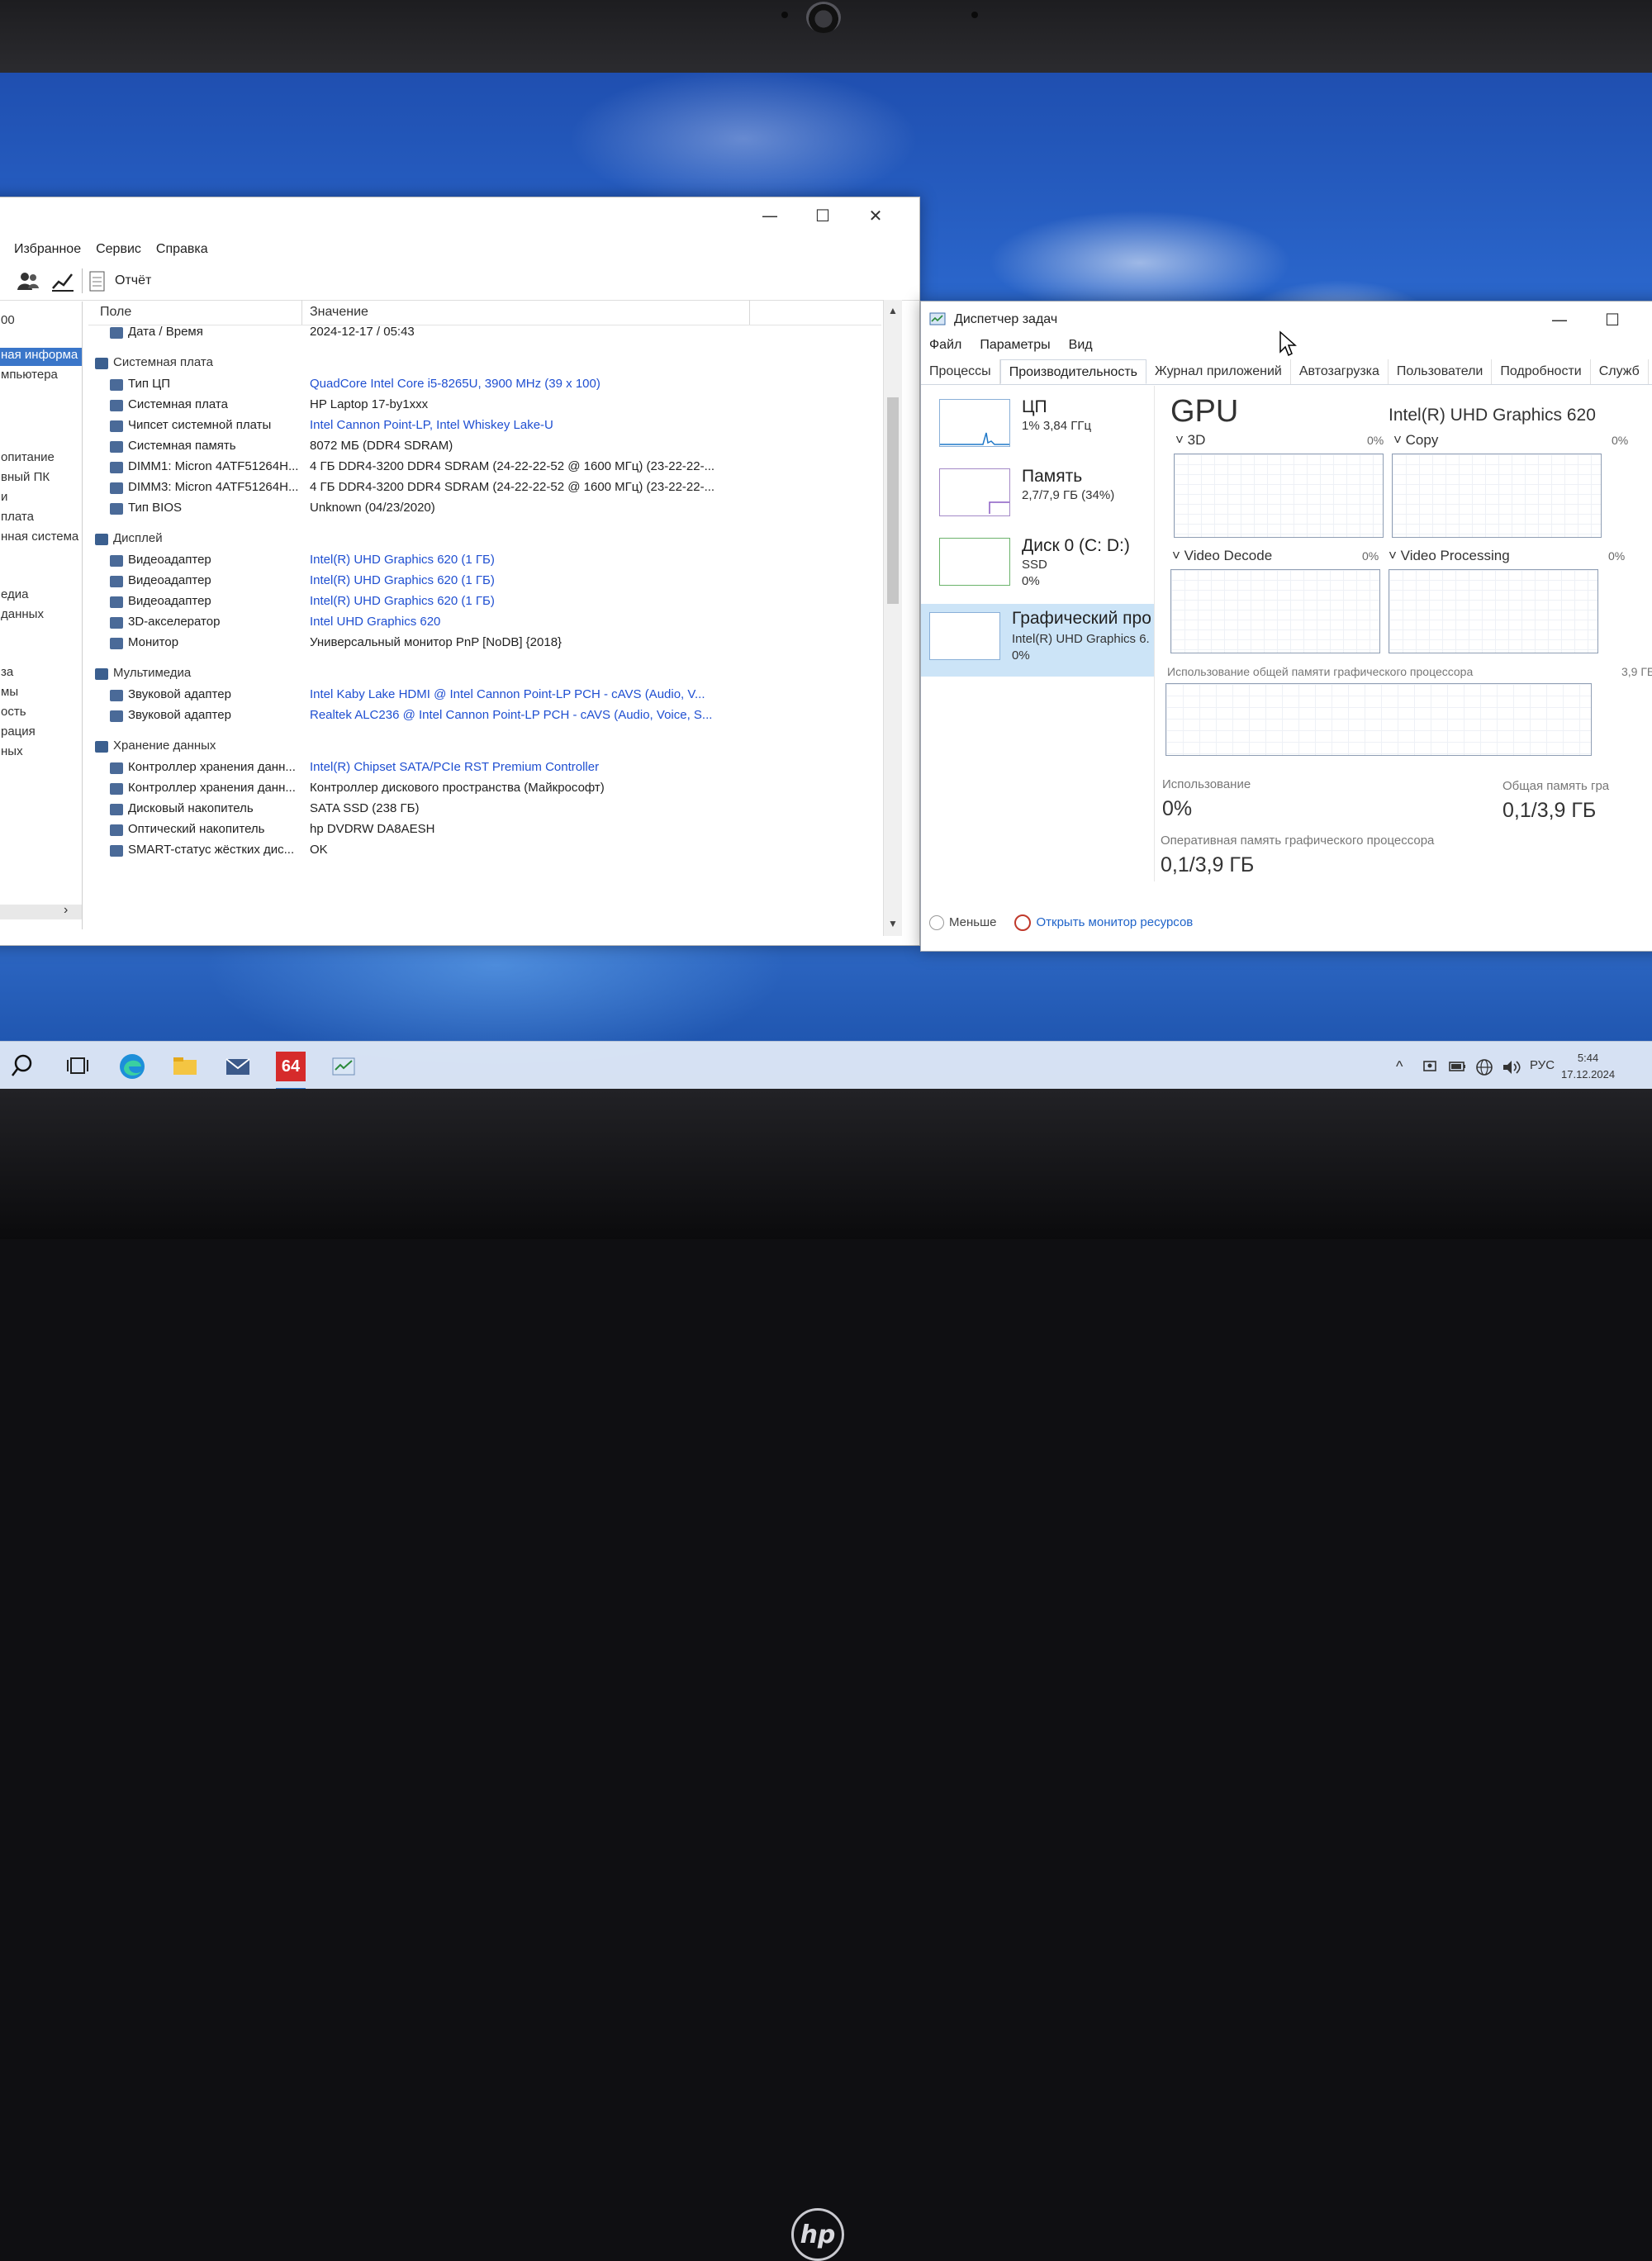  I want to click on edge-browser-icon, so click(132, 1066).